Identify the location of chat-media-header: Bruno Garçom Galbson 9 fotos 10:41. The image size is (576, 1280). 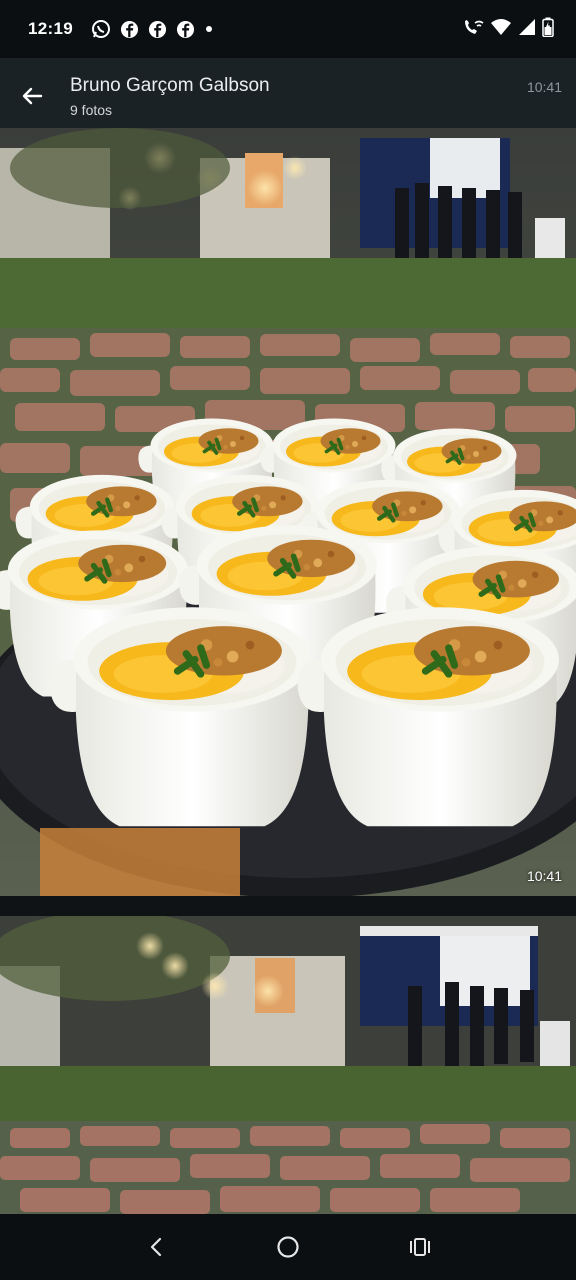
(288, 93).